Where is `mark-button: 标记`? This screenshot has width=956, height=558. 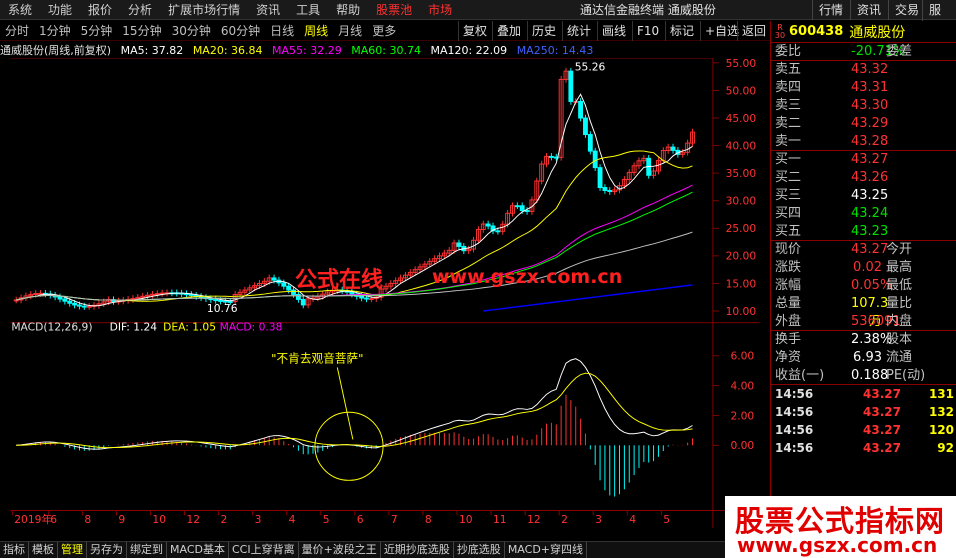 mark-button: 标记 is located at coordinates (681, 31).